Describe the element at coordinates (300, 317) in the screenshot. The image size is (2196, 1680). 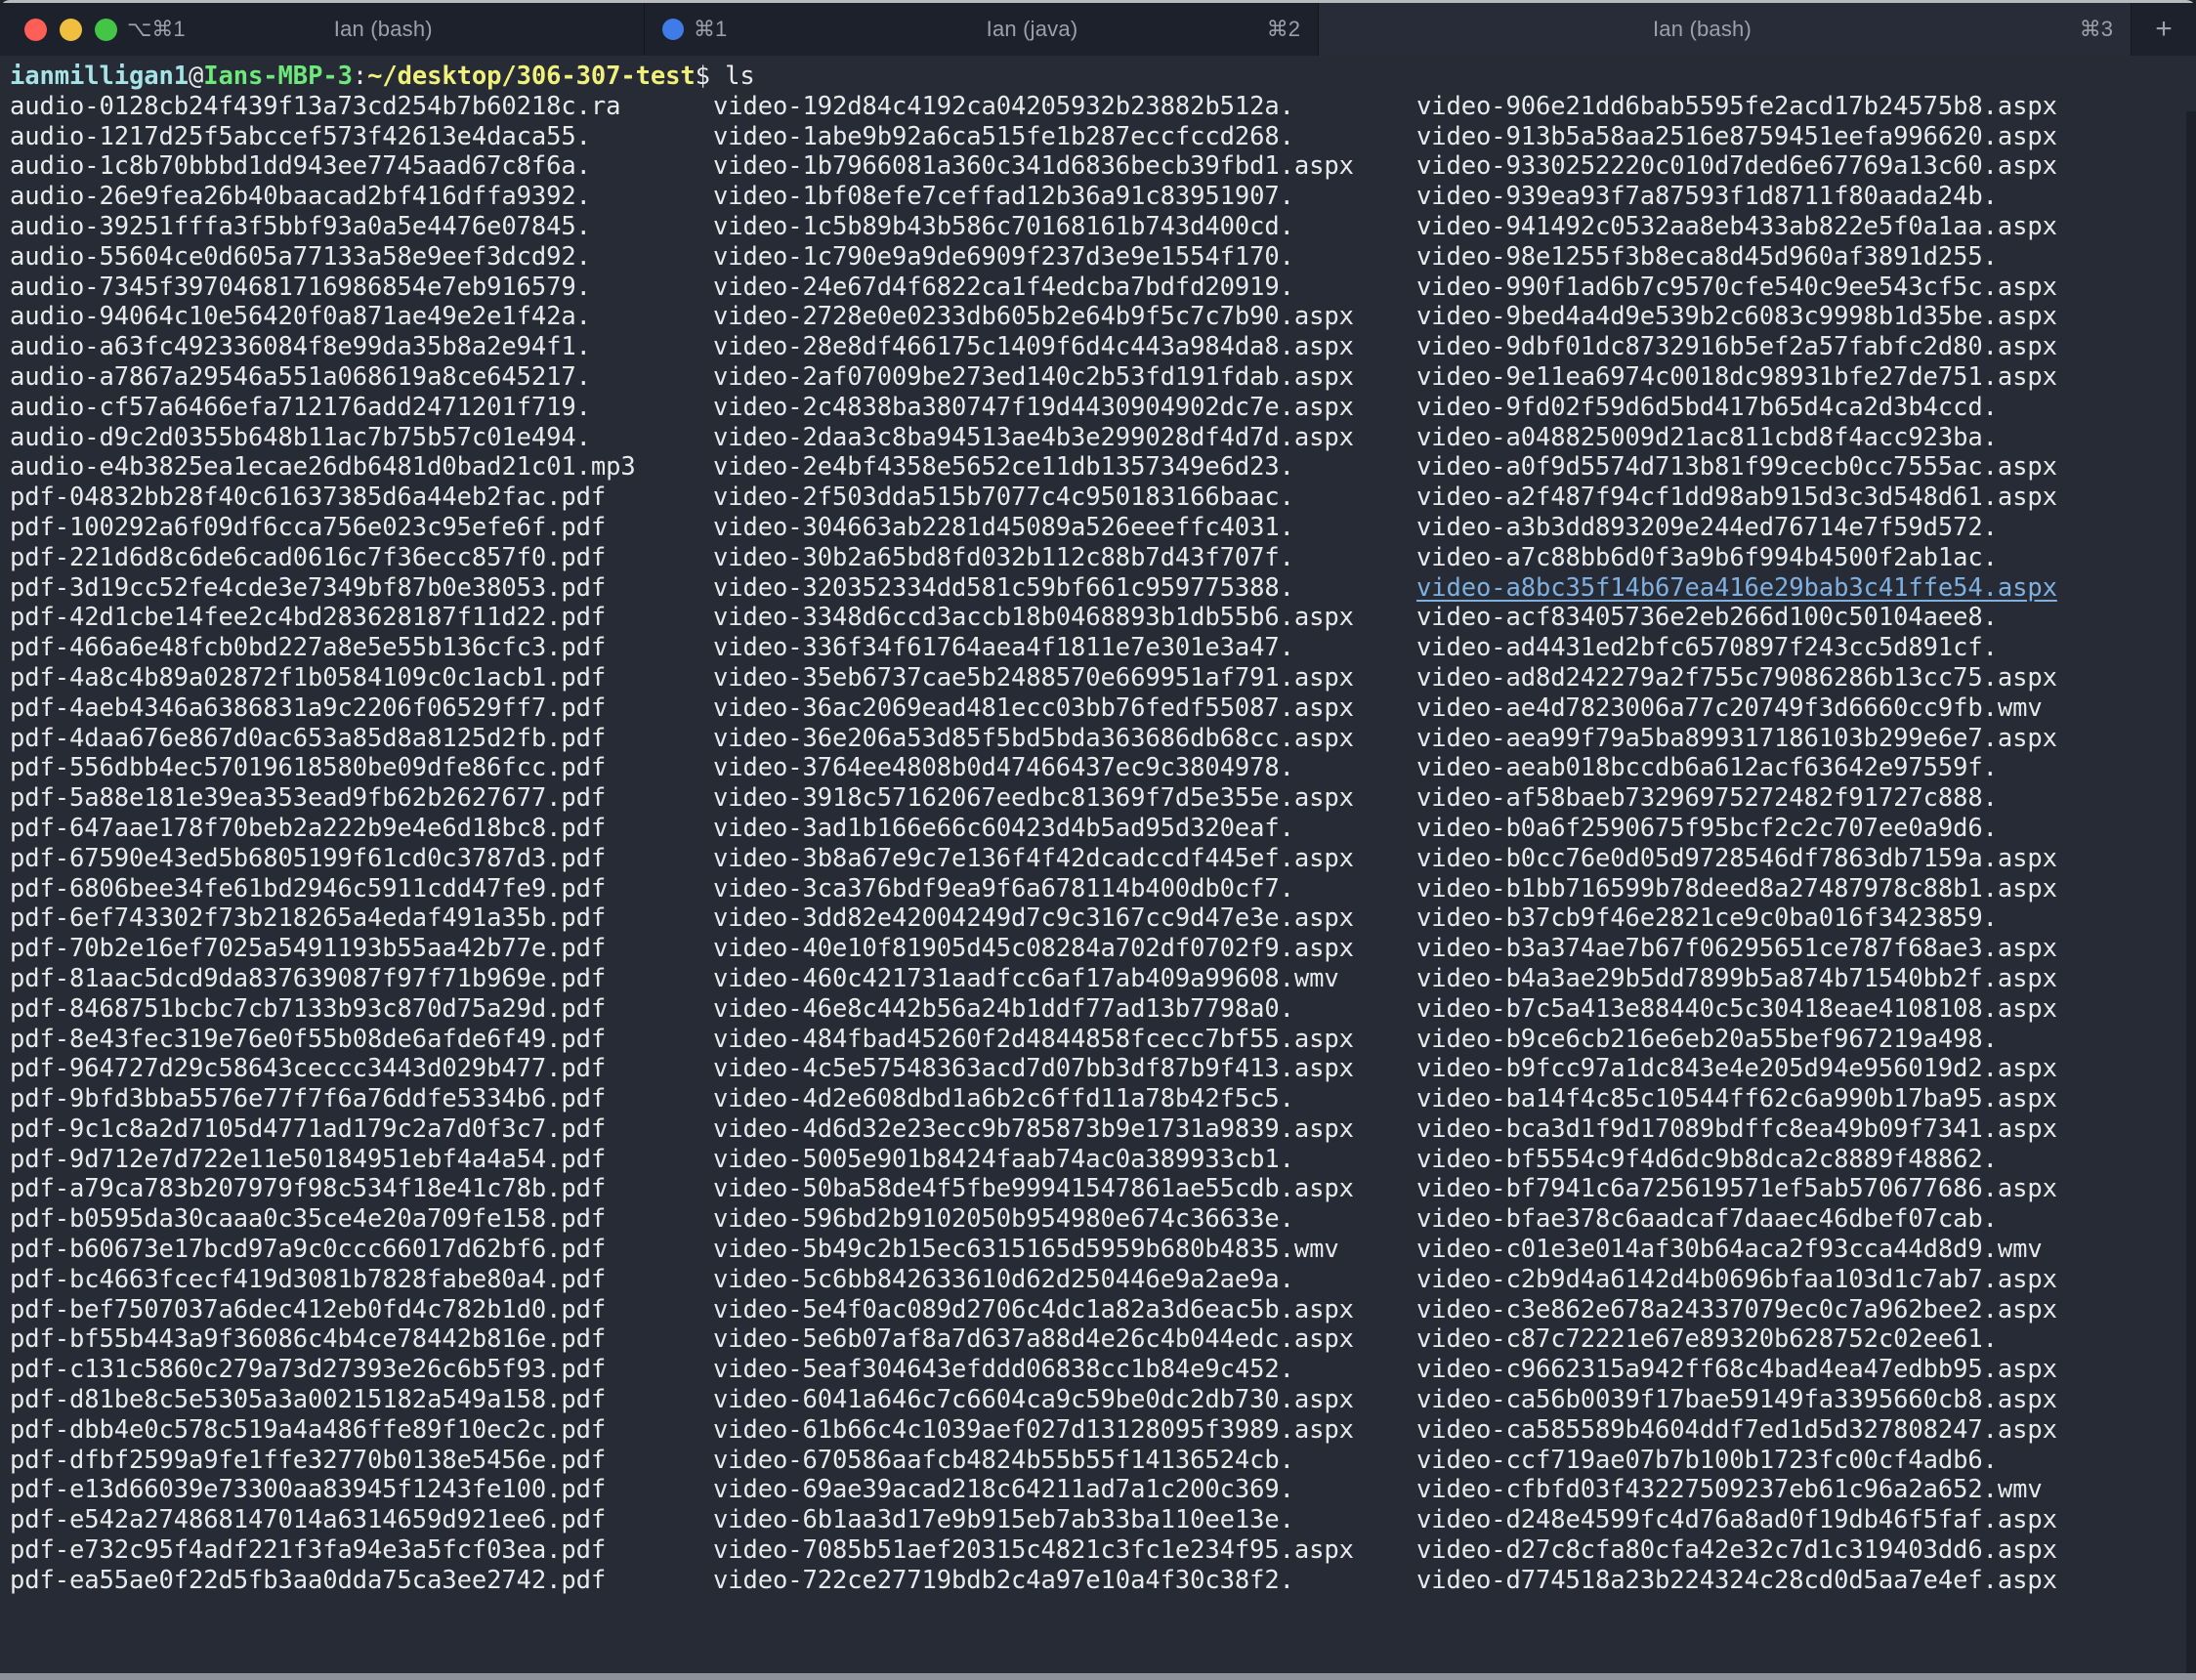
I see `file-entry: audio-94064c10e56420f0a871ae49e2e1f42a.` at that location.